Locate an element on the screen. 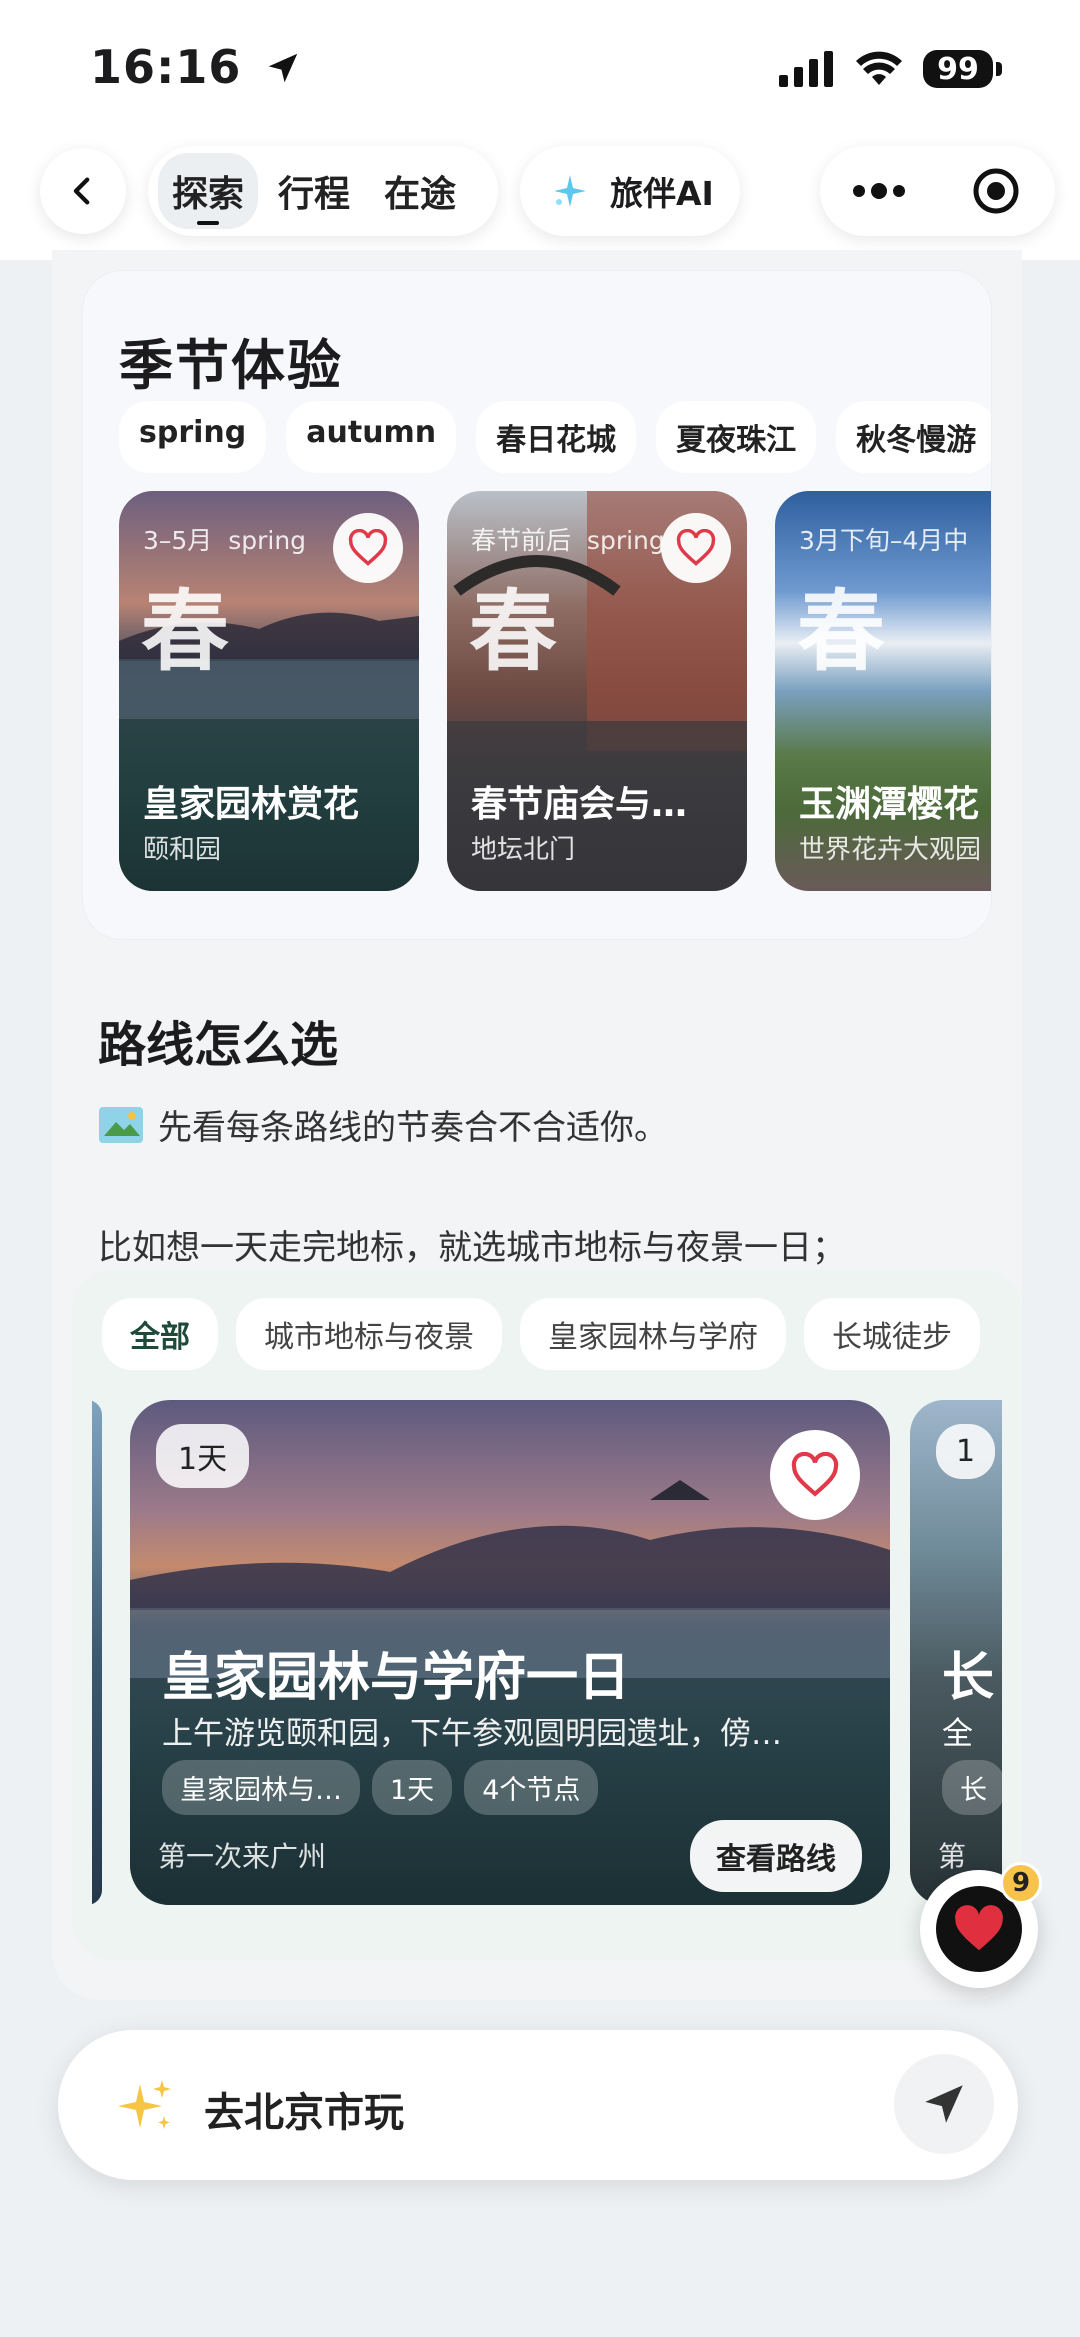 Image resolution: width=1080 pixels, height=2337 pixels. nav-bar: 探索 行程 在途 旅伴AI is located at coordinates (540, 200).